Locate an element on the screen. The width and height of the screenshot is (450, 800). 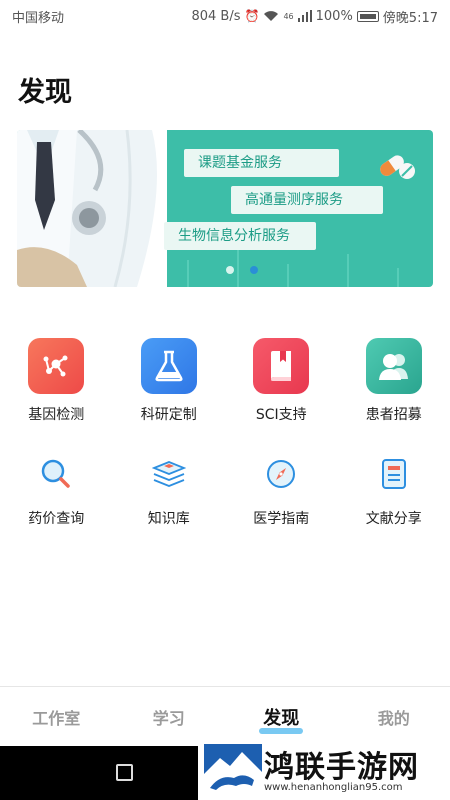
feature-patient-recruit: 患者招募 is located at coordinates (394, 381).